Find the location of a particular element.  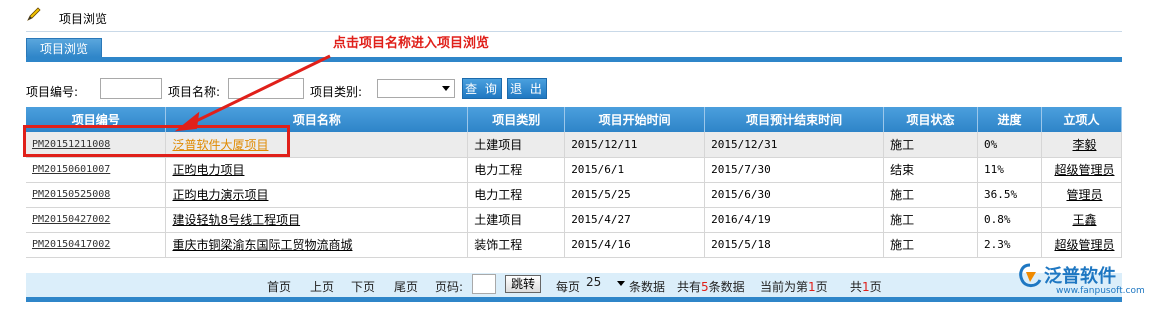

project-name-link: 正昀电力项目 is located at coordinates (317, 170).